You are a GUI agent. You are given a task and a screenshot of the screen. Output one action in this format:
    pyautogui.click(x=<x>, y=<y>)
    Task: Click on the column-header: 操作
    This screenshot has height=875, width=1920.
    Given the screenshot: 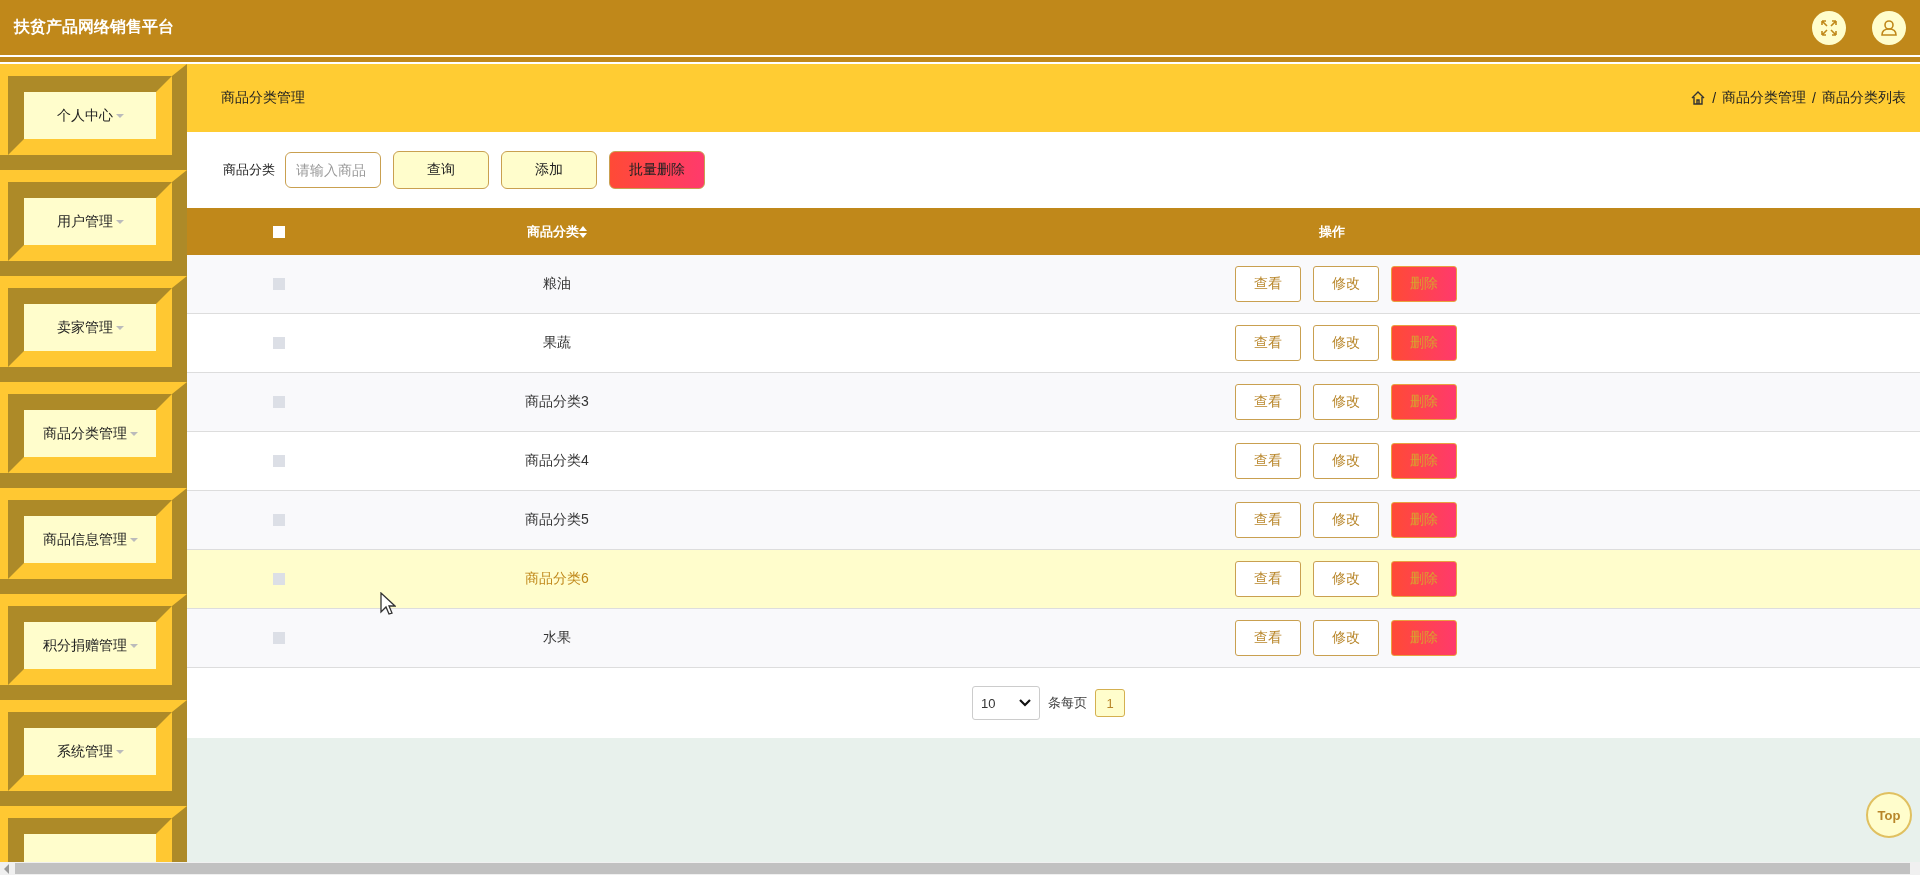 What is the action you would take?
    pyautogui.click(x=1331, y=231)
    